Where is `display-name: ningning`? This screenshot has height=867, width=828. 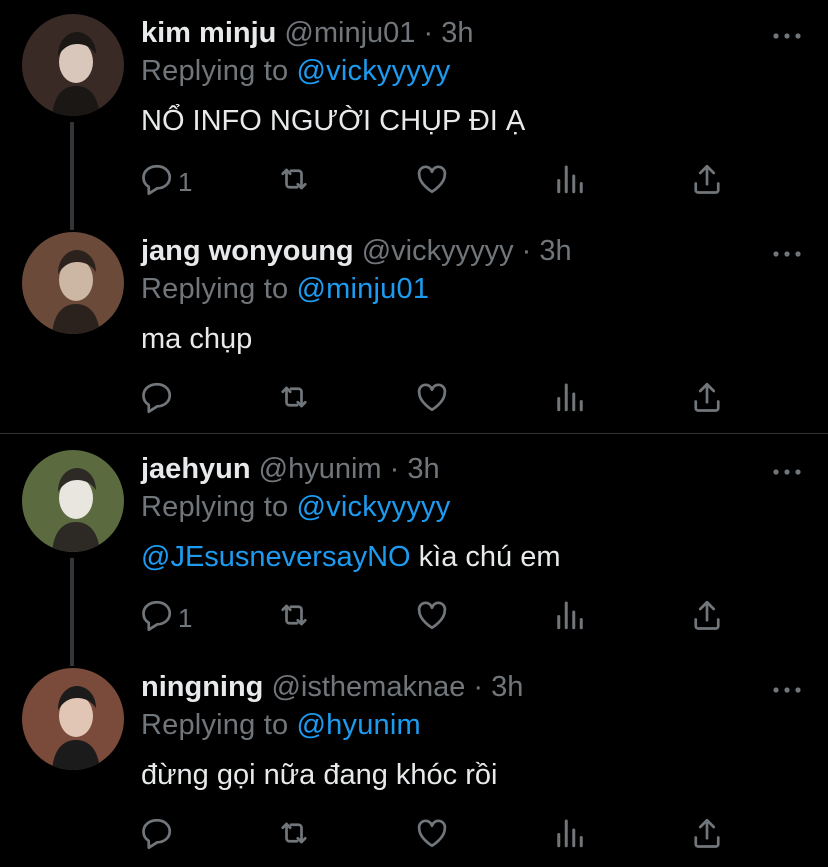 display-name: ningning is located at coordinates (202, 687).